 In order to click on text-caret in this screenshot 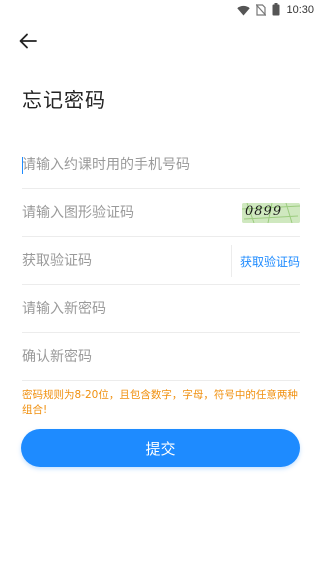, I will do `click(22, 165)`.